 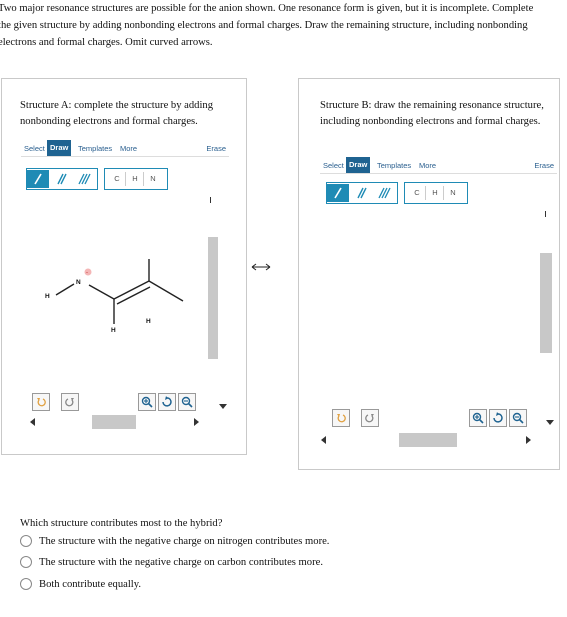 What do you see at coordinates (113, 330) in the screenshot?
I see `atom-h-bottom-label: H` at bounding box center [113, 330].